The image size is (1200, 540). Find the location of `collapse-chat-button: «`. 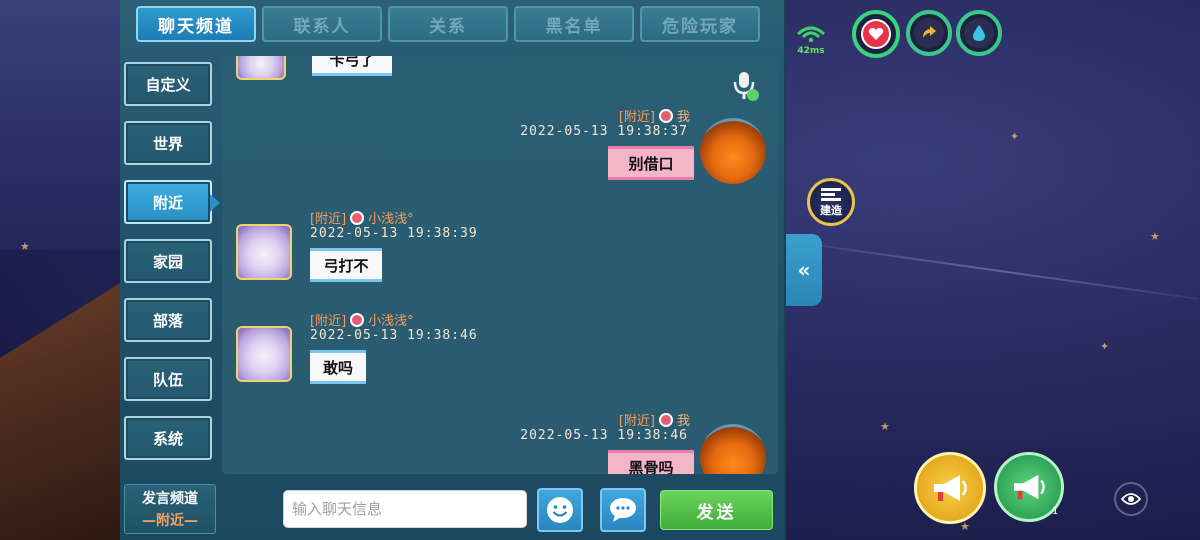

collapse-chat-button: « is located at coordinates (804, 270).